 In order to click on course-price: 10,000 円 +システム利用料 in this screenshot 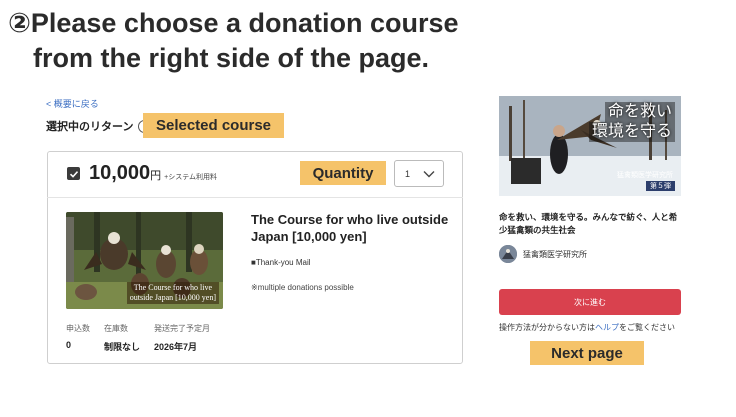, I will do `click(153, 173)`.